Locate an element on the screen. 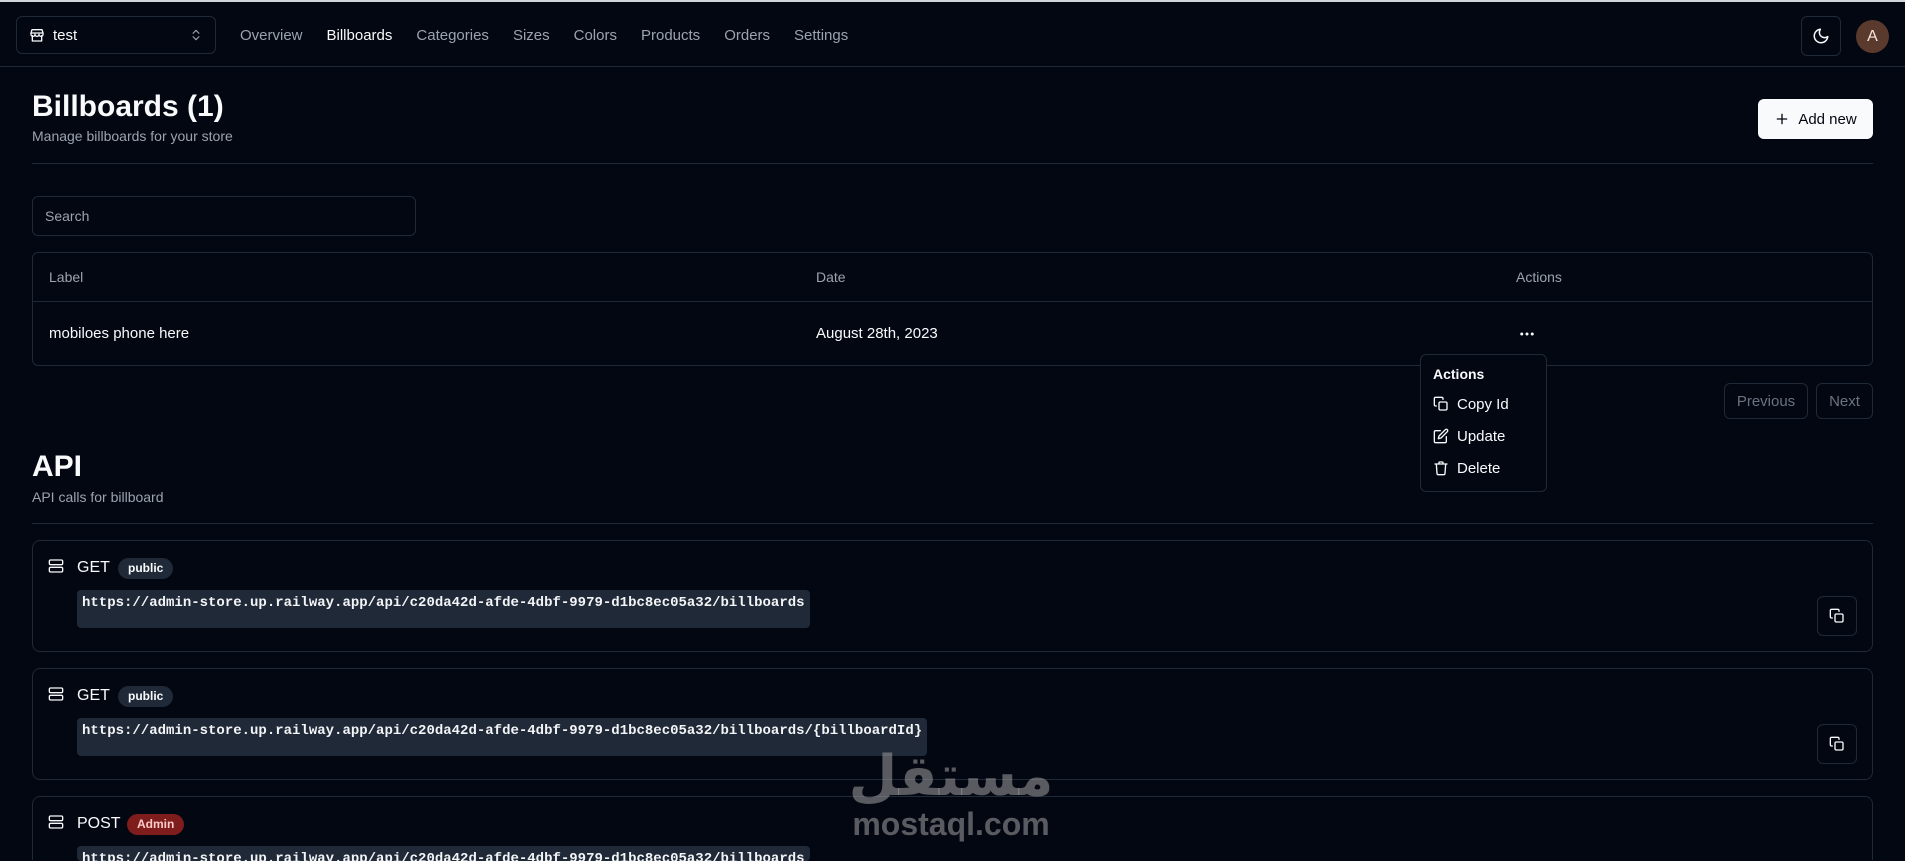 Image resolution: width=1905 pixels, height=861 pixels. row-actions-button is located at coordinates (1527, 334).